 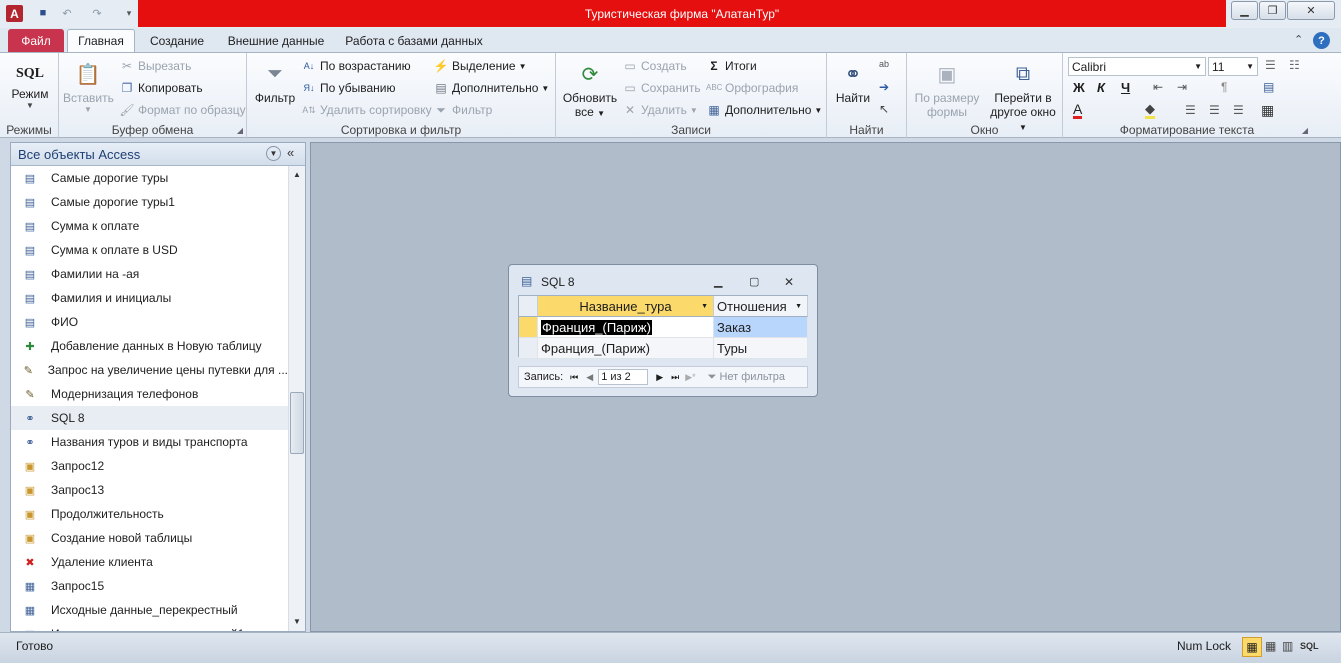 I want to click on advanced-filter-button: ▤ Дополнительно ▼, so click(x=491, y=88).